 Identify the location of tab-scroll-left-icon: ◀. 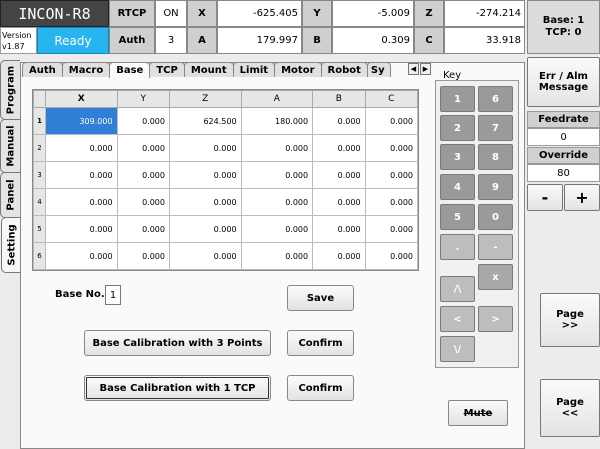
(413, 69).